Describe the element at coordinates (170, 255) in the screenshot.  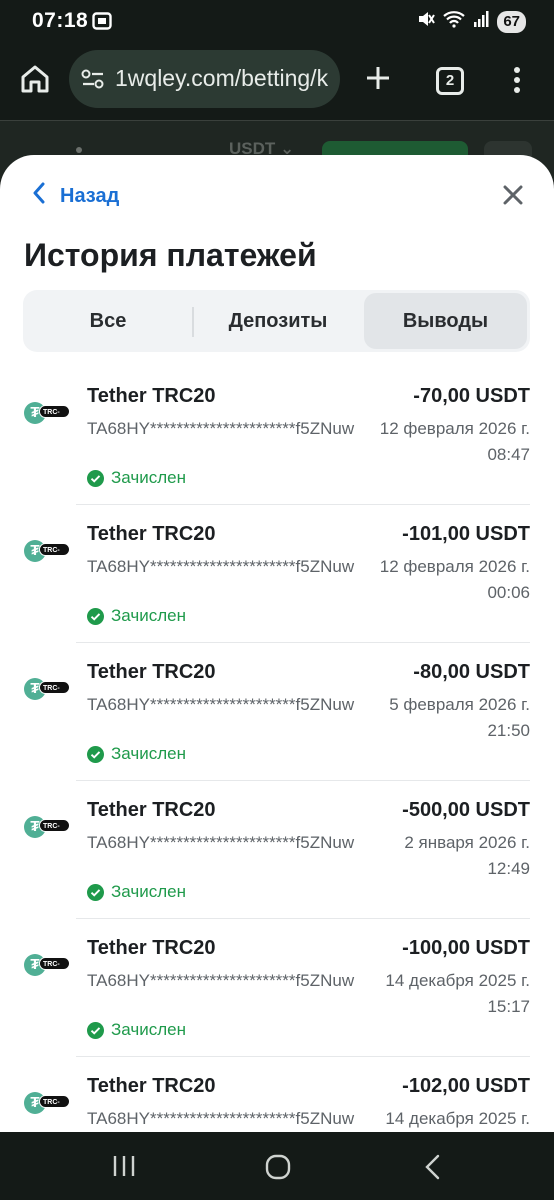
I see `page-title: История платежей` at that location.